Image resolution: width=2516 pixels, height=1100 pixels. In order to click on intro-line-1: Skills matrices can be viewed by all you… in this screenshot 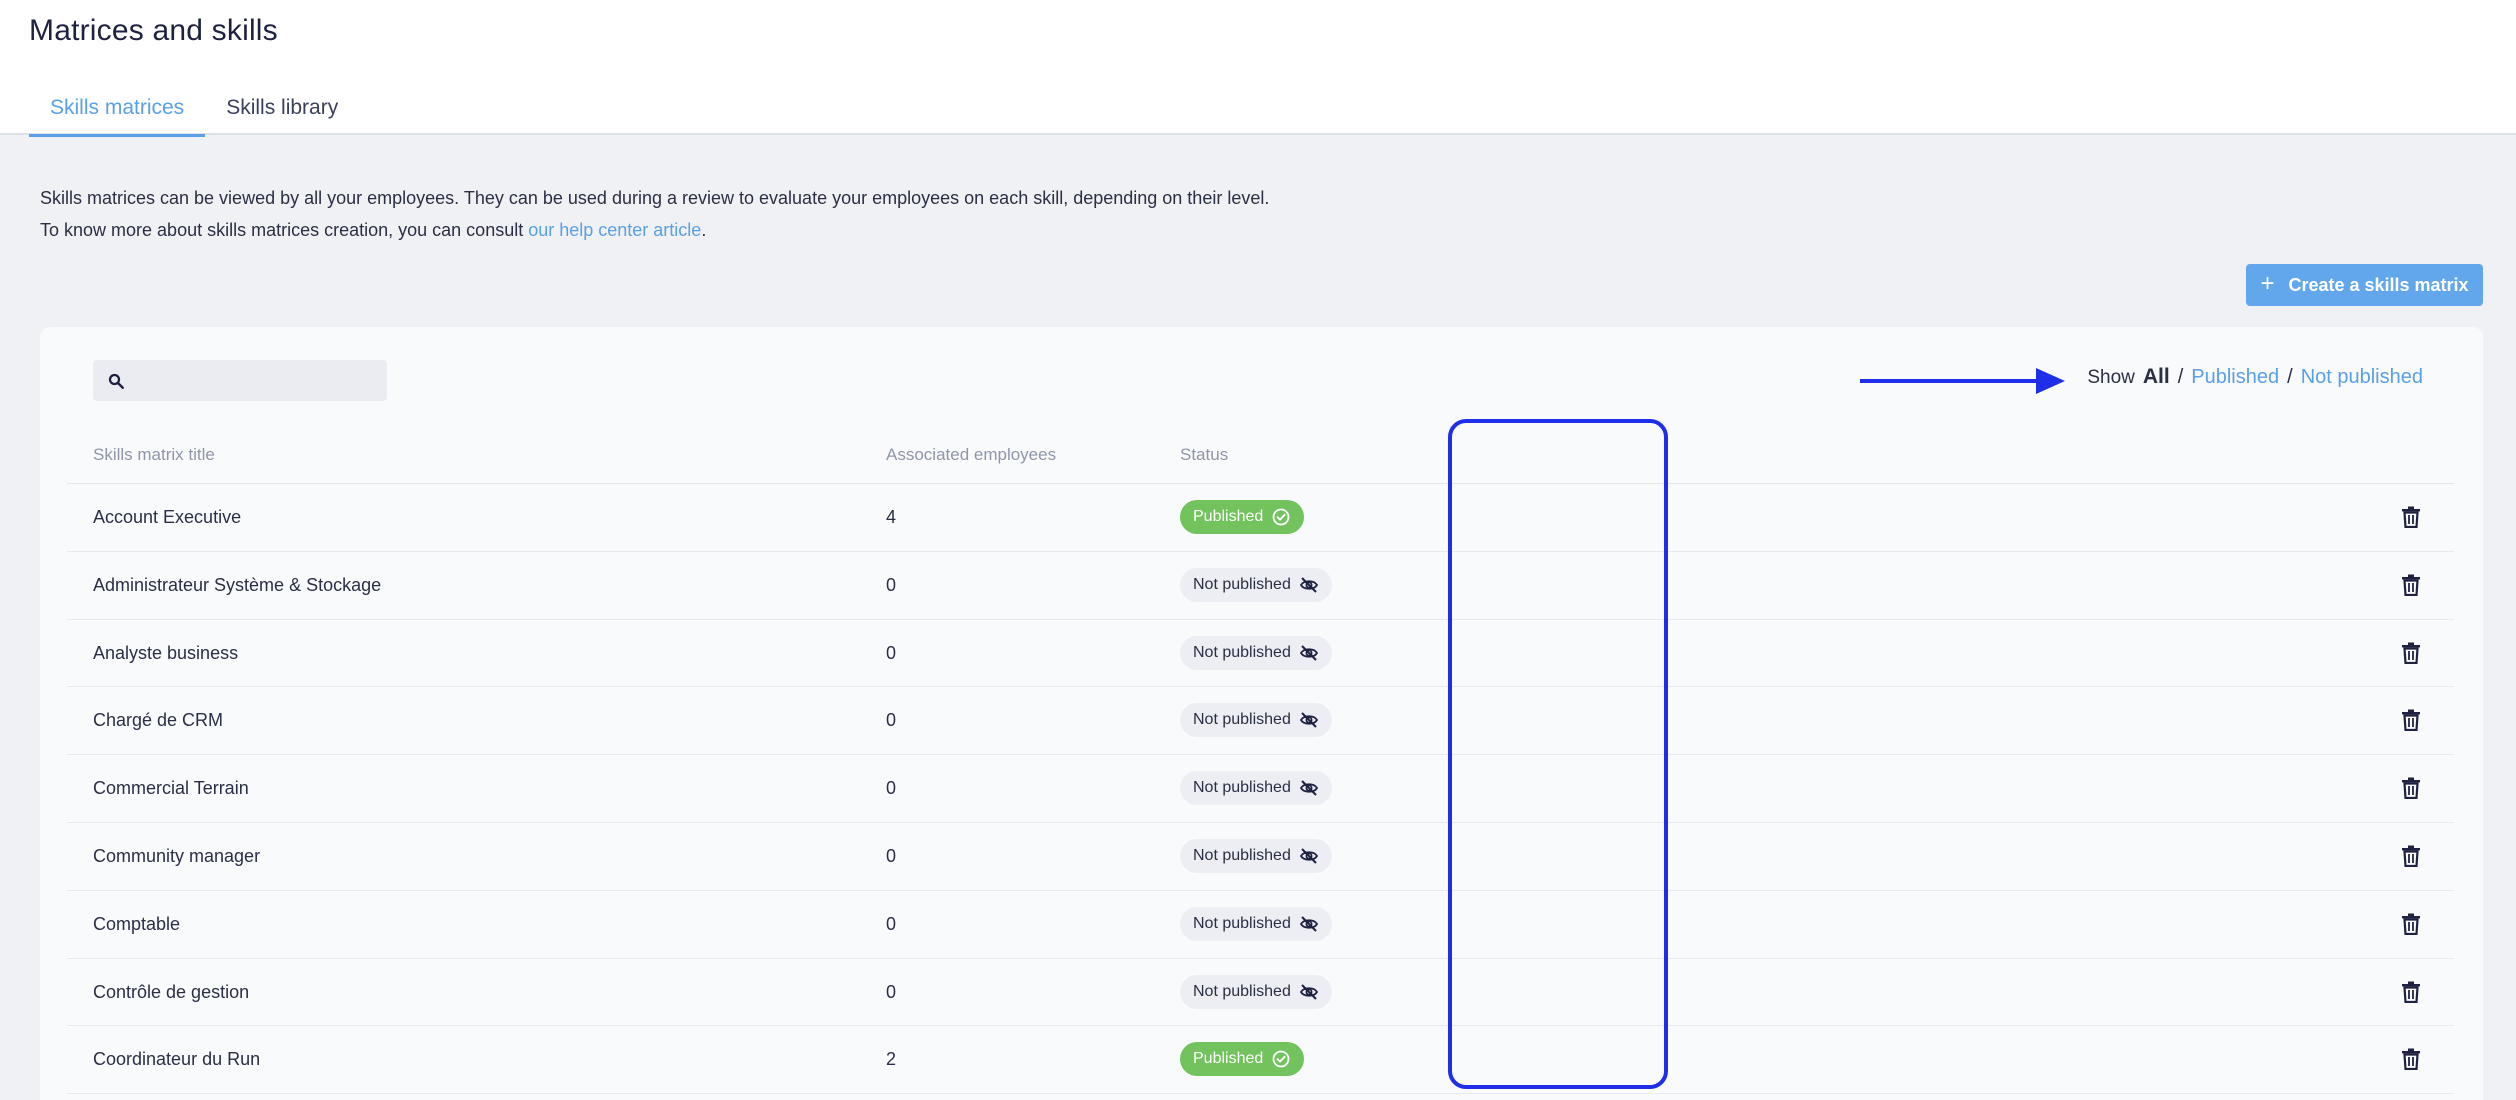, I will do `click(655, 198)`.